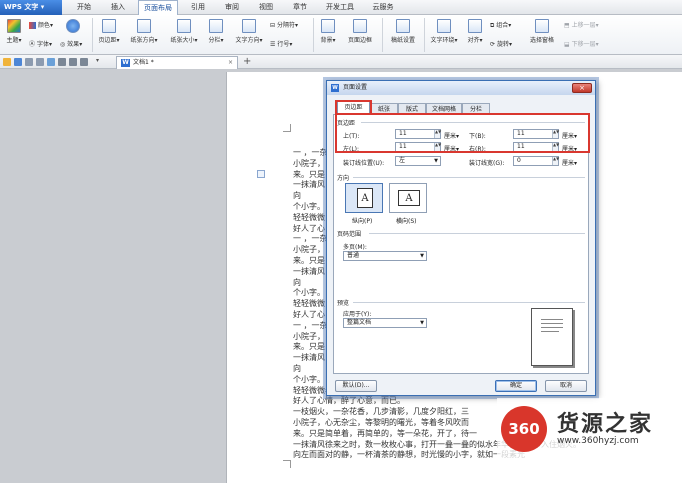 Image resolution: width=682 pixels, height=483 pixels. What do you see at coordinates (287, 128) in the screenshot?
I see `margin-corner-mark` at bounding box center [287, 128].